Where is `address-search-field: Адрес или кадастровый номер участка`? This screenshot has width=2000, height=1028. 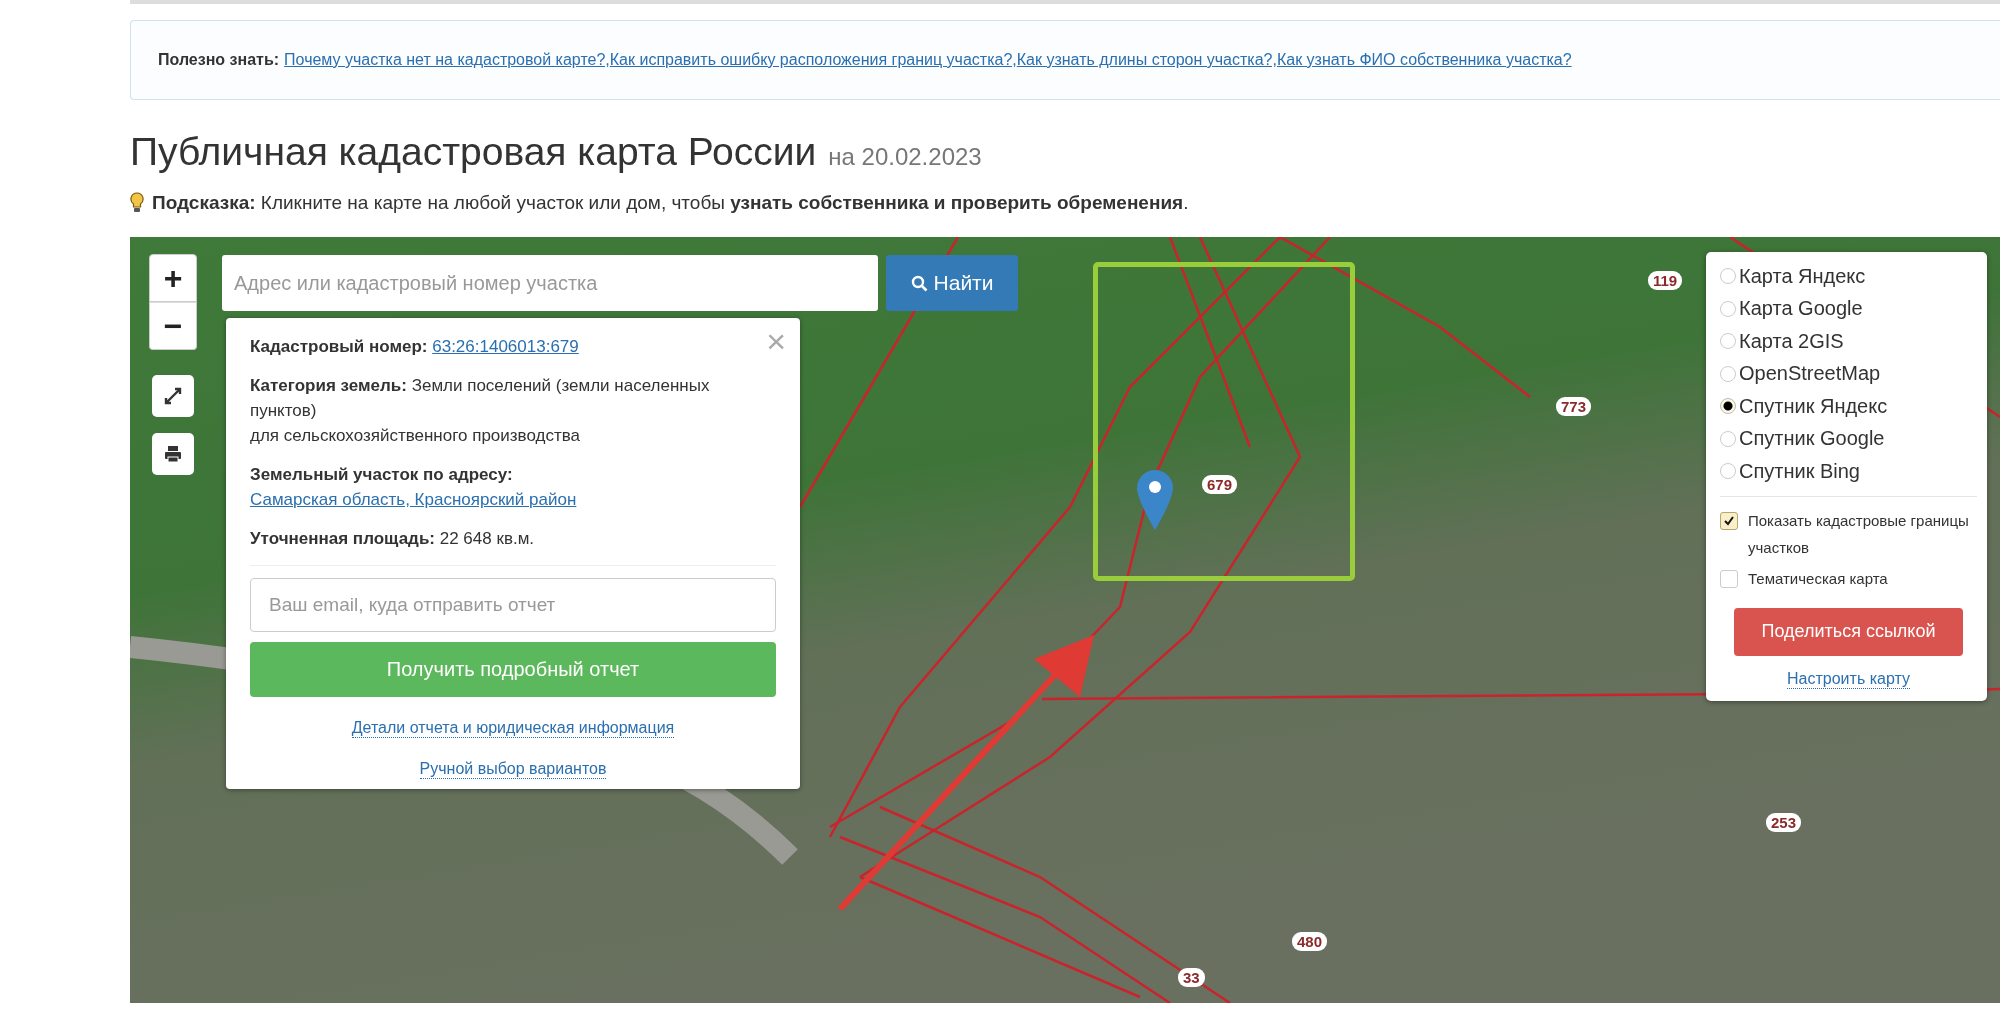 address-search-field: Адрес или кадастровый номер участка is located at coordinates (550, 283).